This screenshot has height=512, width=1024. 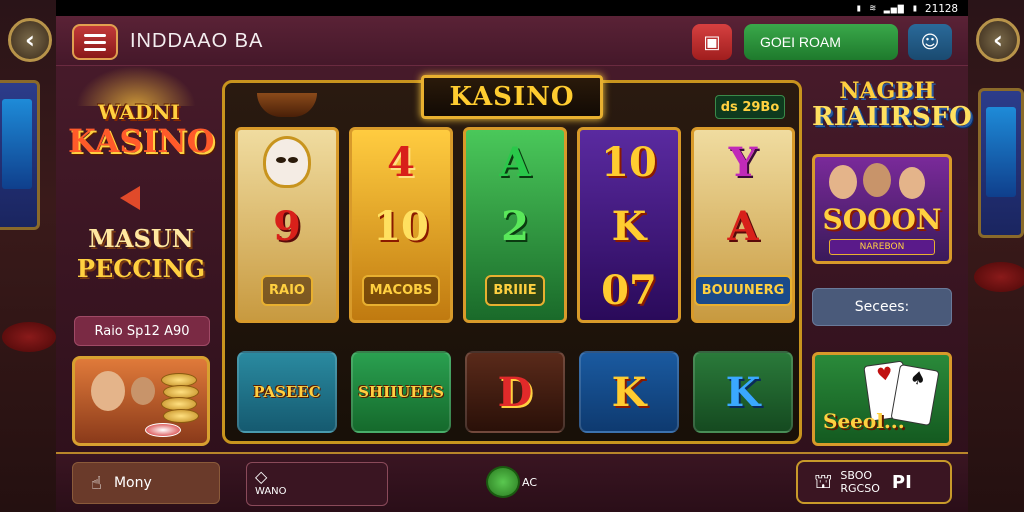 I want to click on money-button: ☝ Mony, so click(x=146, y=483).